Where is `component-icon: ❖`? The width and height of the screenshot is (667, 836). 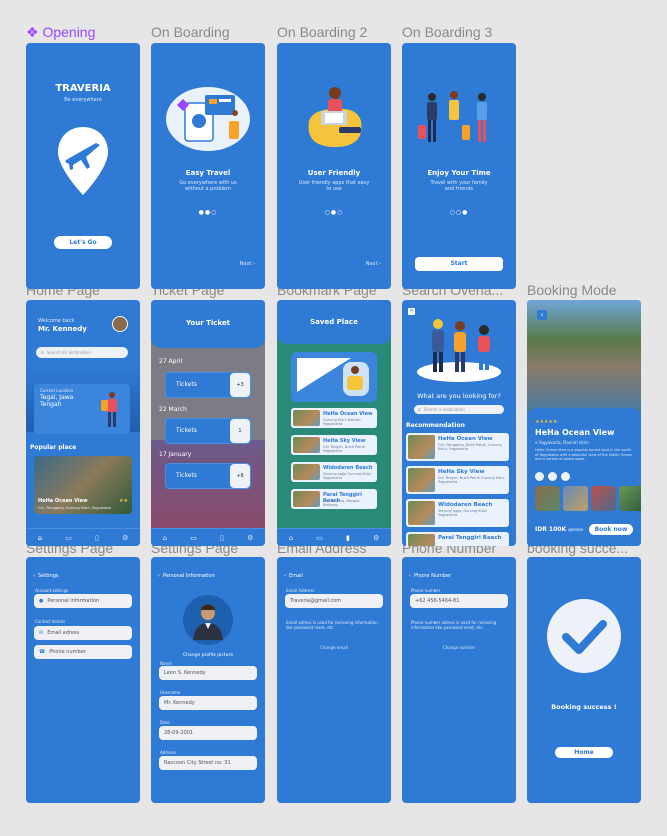 component-icon: ❖ is located at coordinates (34, 32).